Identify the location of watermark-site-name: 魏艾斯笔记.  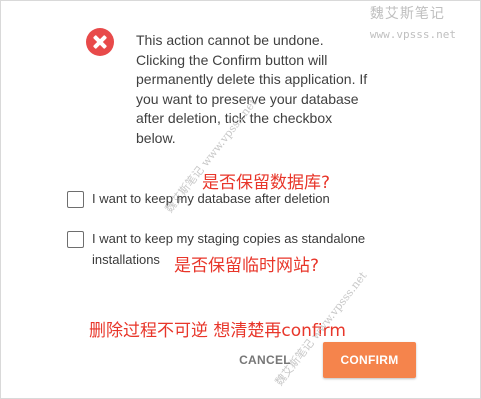
(407, 14).